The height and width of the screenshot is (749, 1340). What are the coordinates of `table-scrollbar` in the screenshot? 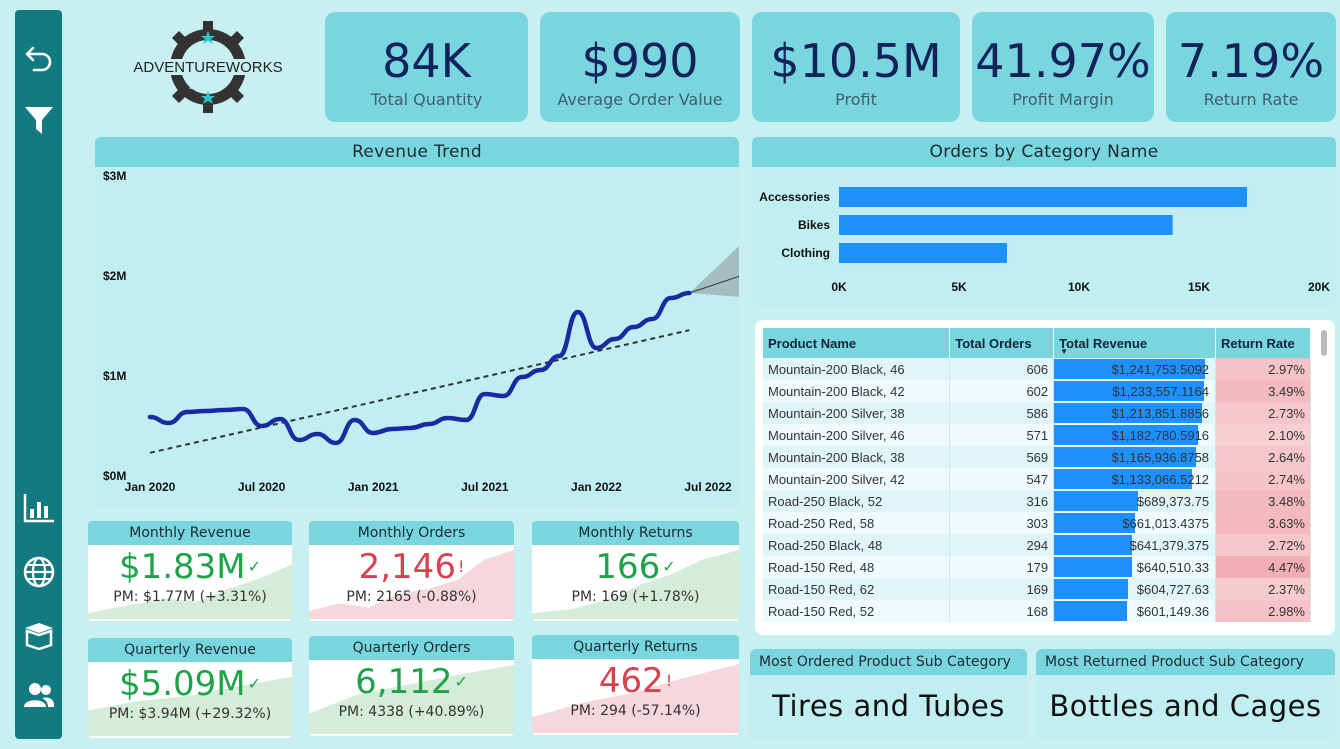 It's located at (1324, 343).